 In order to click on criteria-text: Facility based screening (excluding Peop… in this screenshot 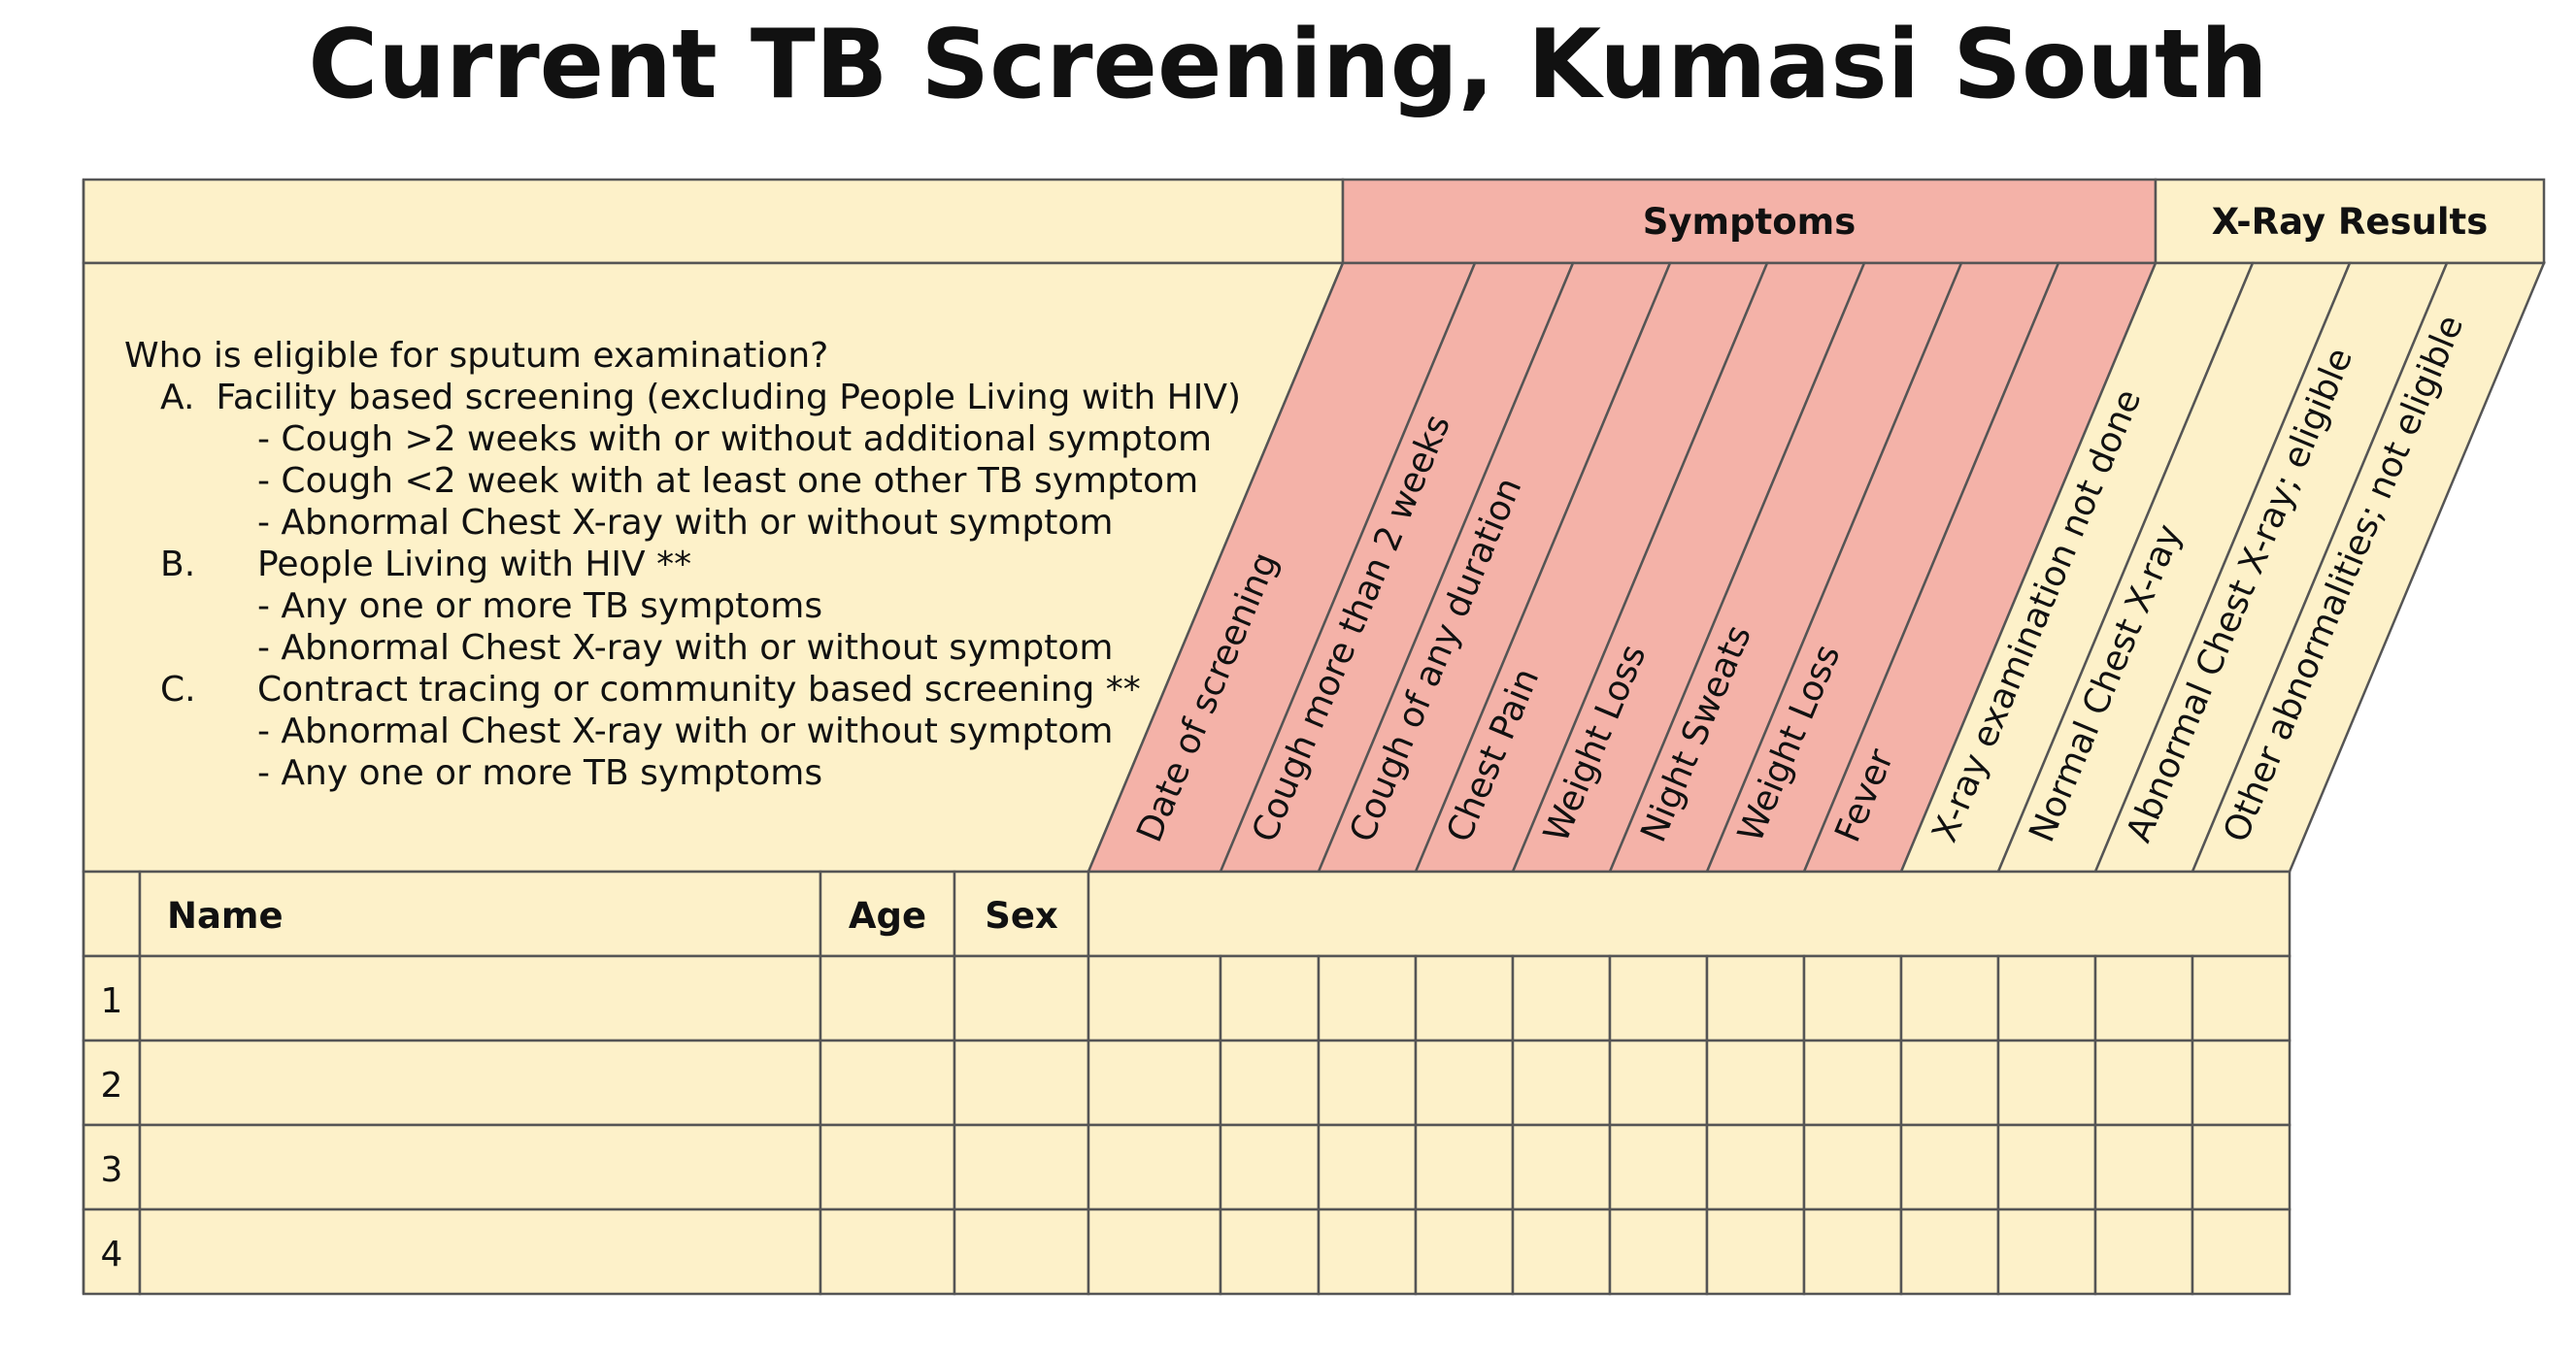, I will do `click(729, 397)`.